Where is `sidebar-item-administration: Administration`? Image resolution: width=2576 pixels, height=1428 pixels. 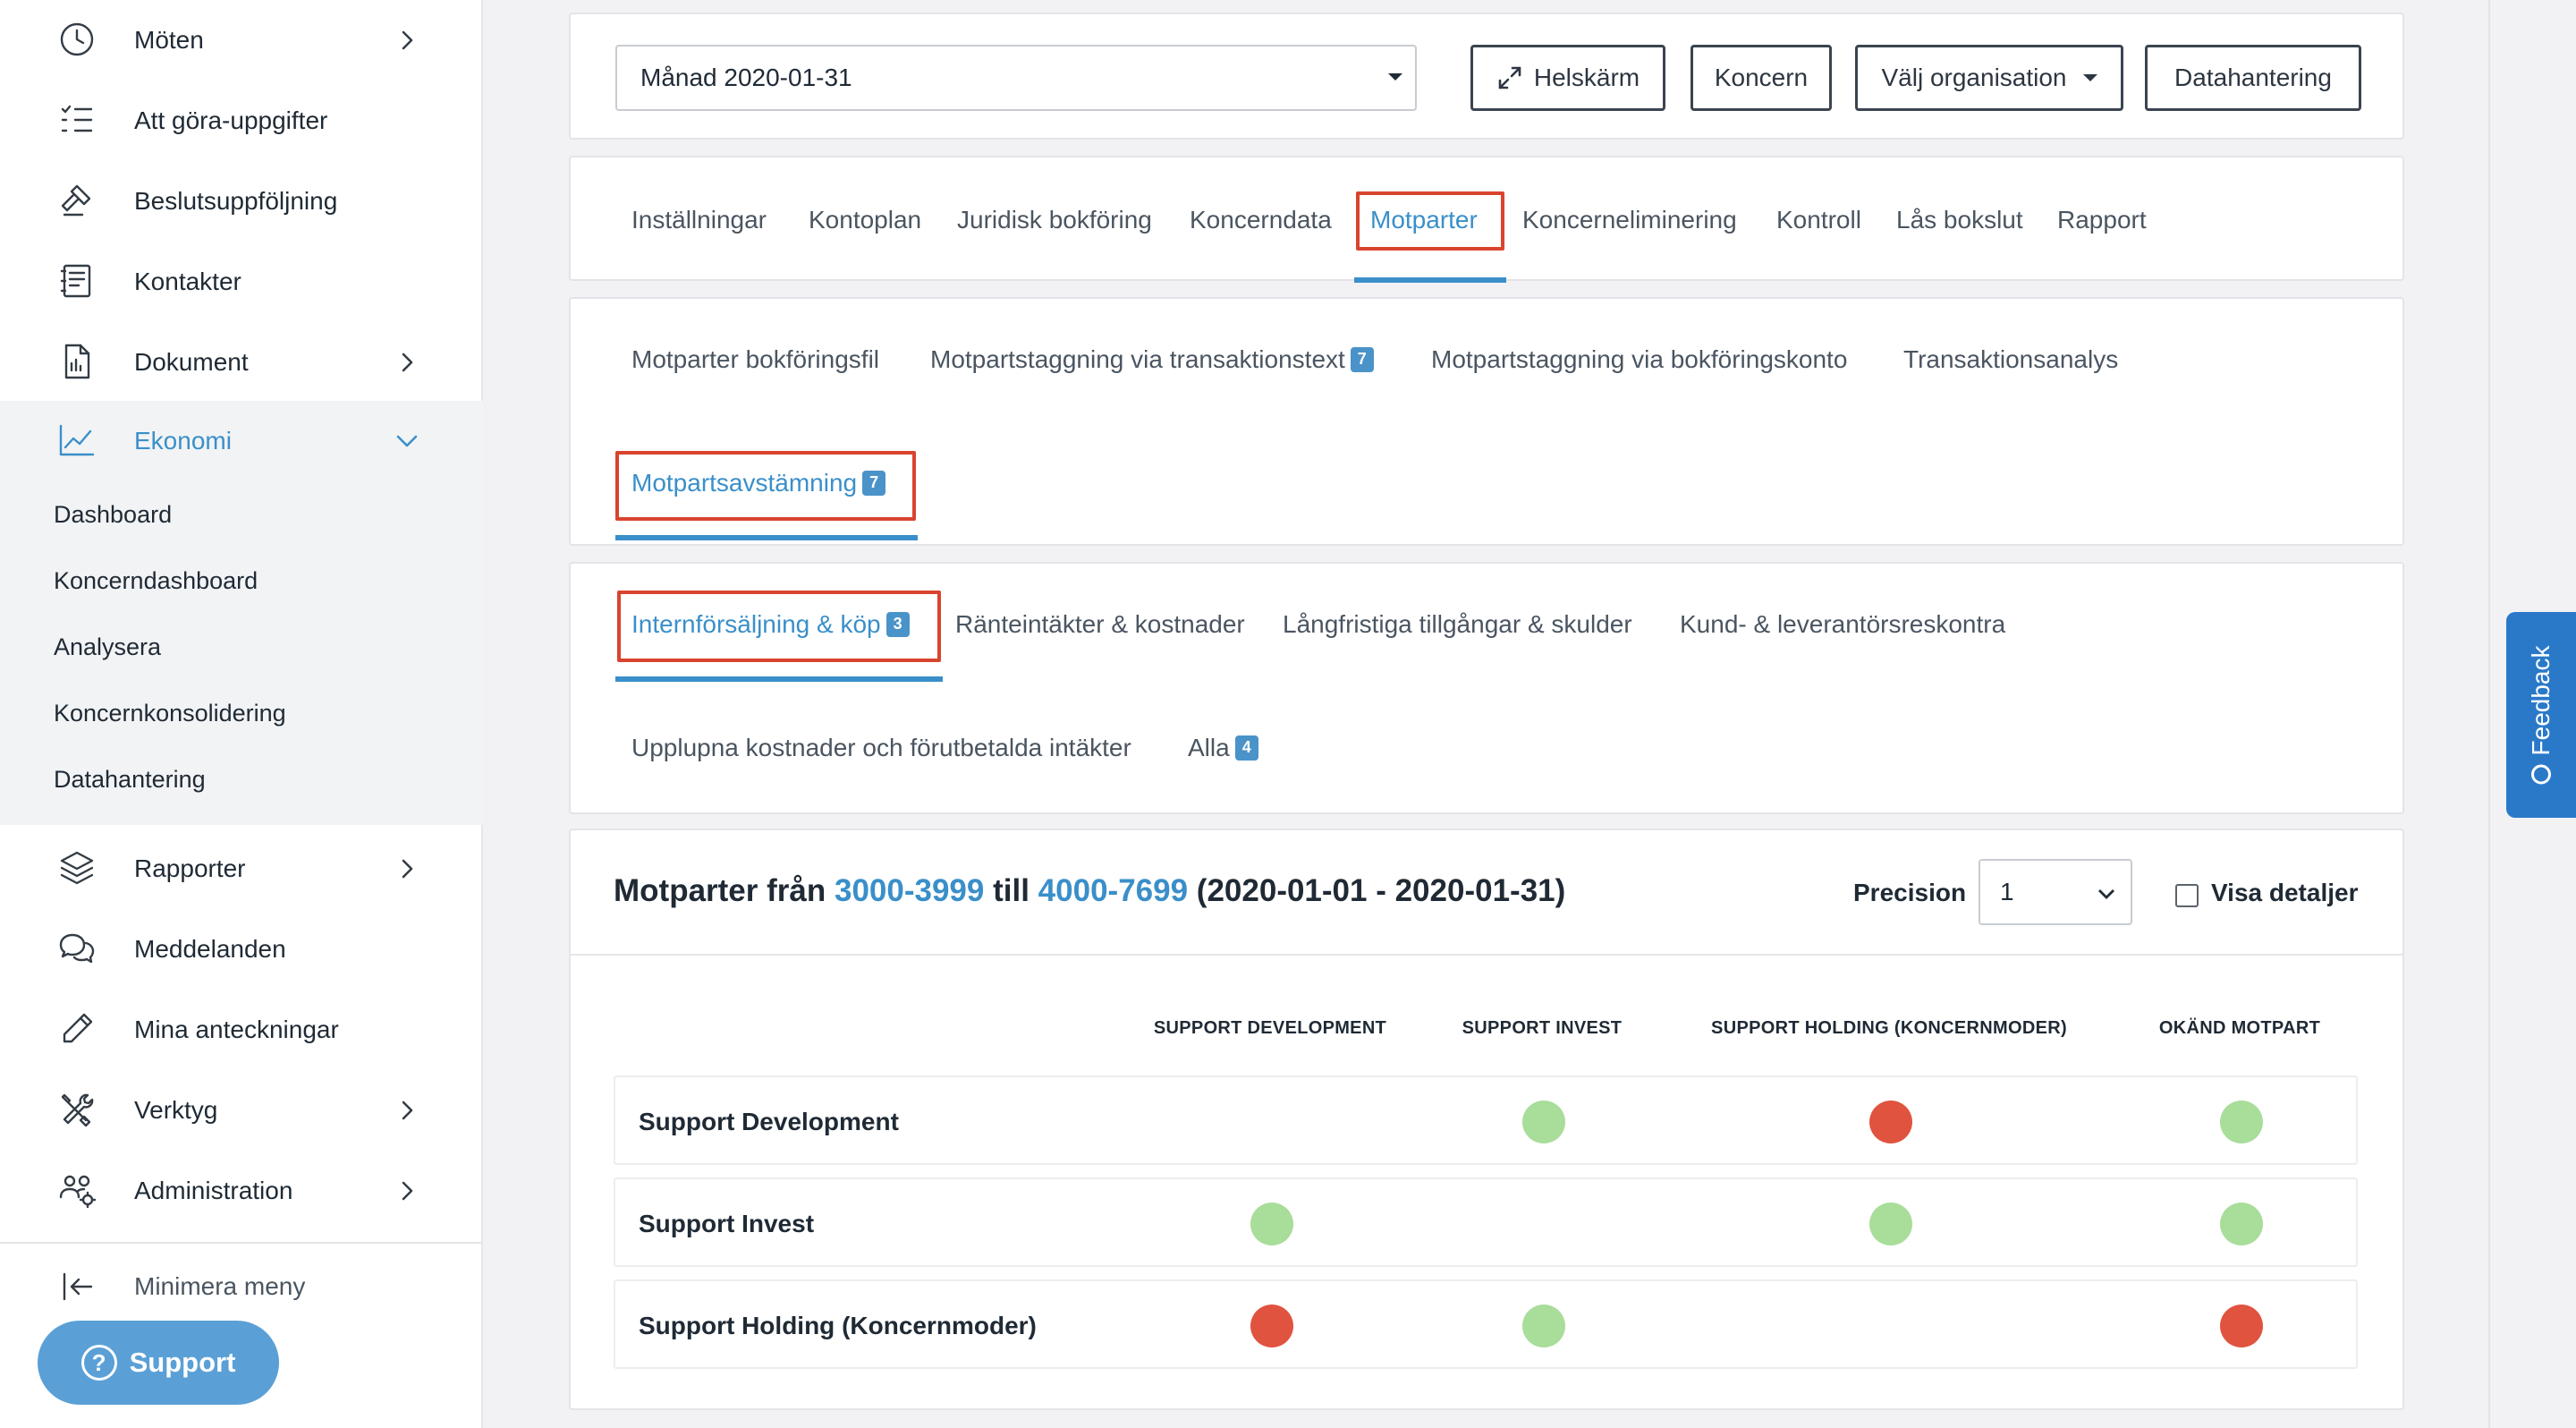
sidebar-item-administration: Administration is located at coordinates (241, 1191).